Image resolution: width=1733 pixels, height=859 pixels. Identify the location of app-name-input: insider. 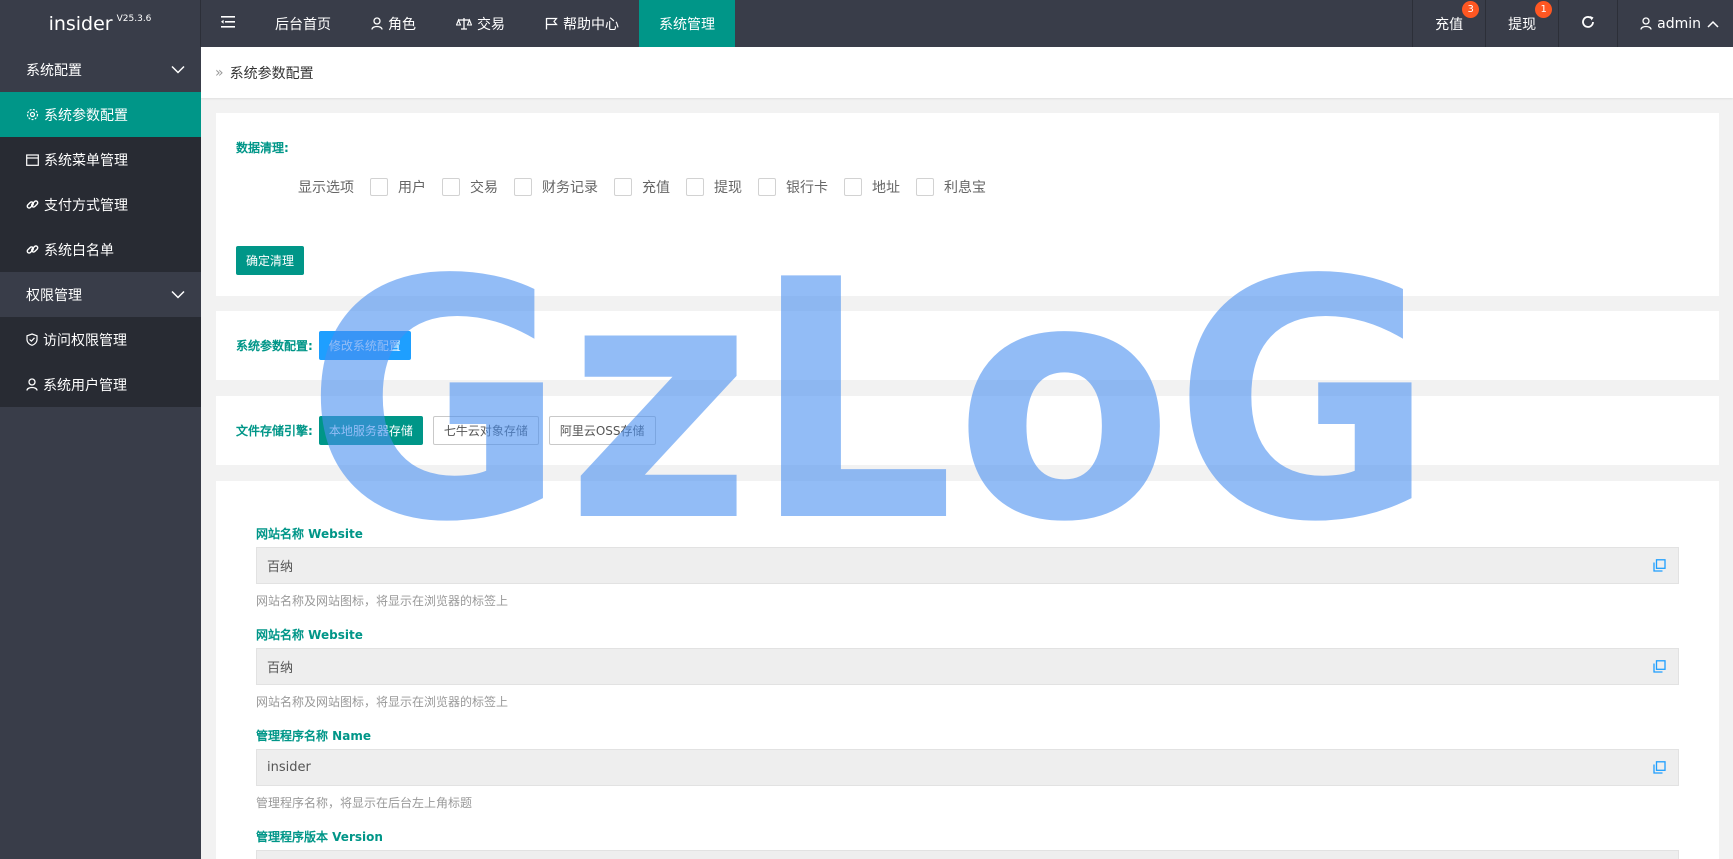
(967, 767).